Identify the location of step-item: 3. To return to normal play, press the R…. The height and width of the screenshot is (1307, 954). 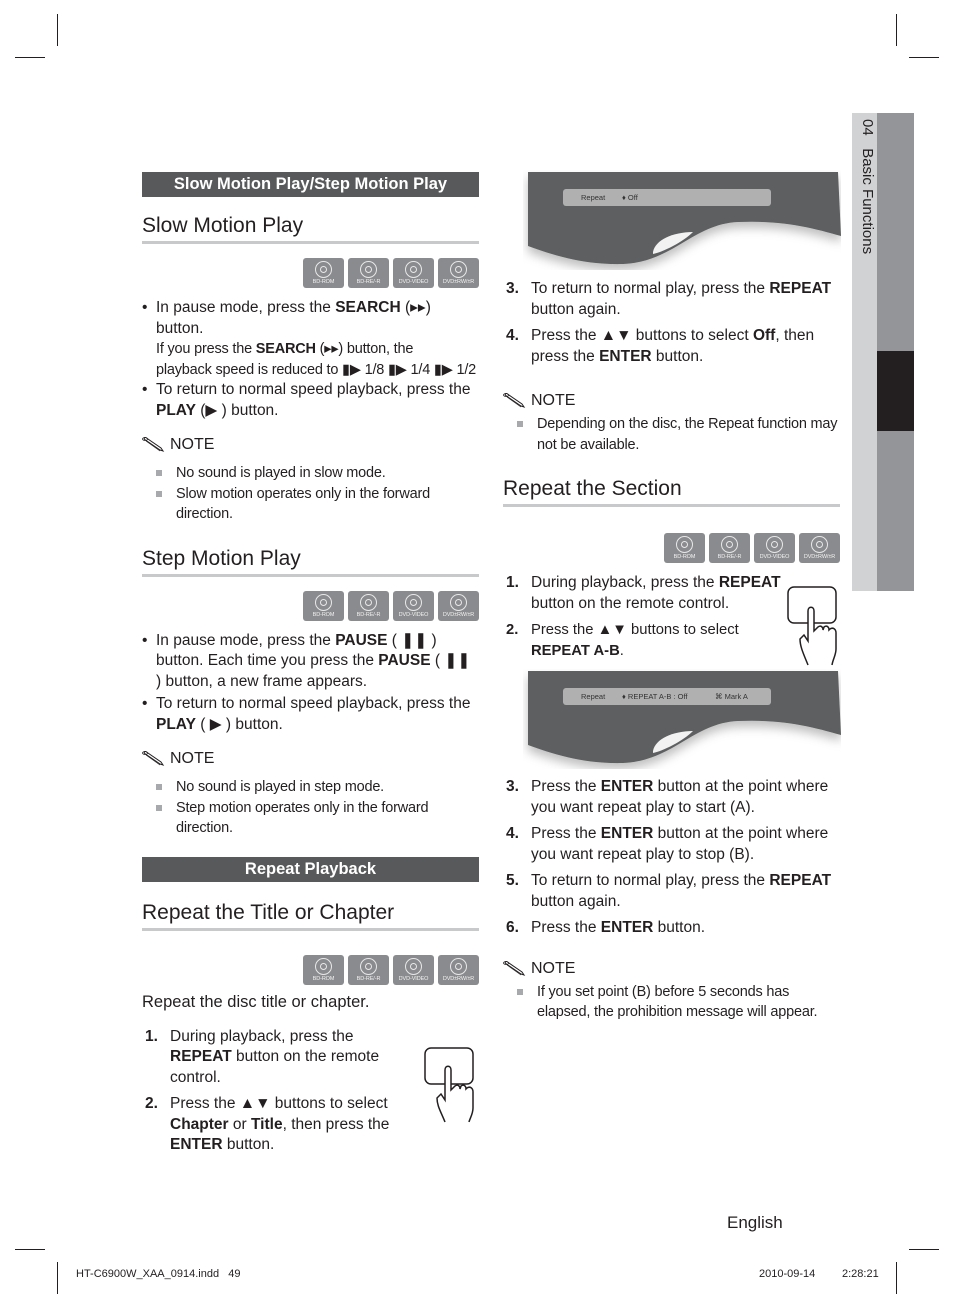
(669, 299).